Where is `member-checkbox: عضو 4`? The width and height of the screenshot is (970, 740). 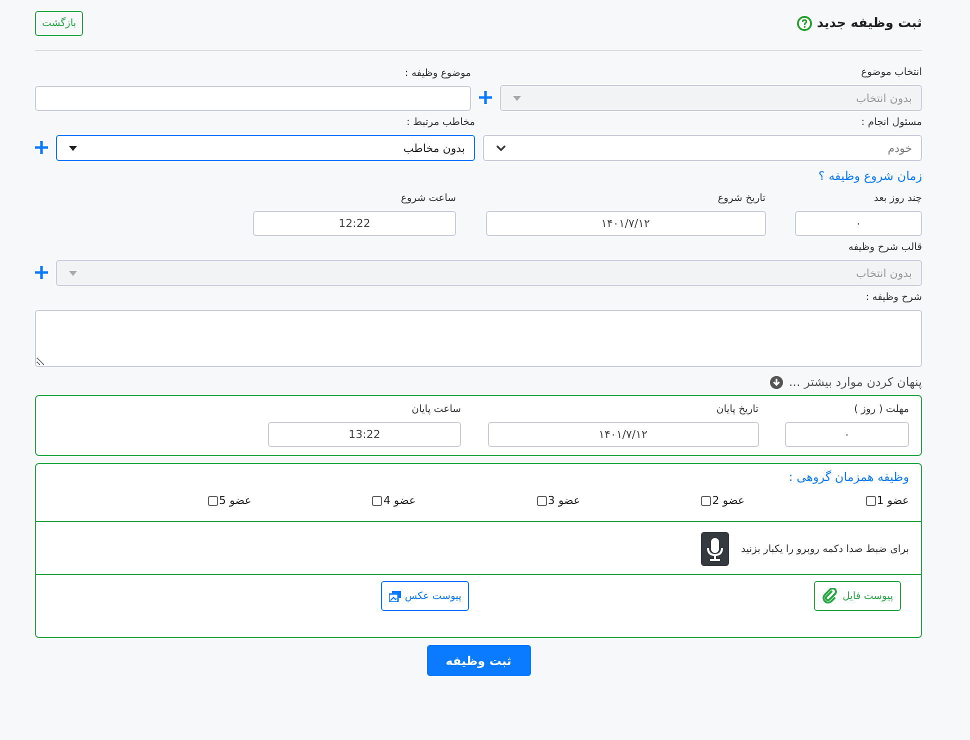
member-checkbox: عضو 4 is located at coordinates (394, 500).